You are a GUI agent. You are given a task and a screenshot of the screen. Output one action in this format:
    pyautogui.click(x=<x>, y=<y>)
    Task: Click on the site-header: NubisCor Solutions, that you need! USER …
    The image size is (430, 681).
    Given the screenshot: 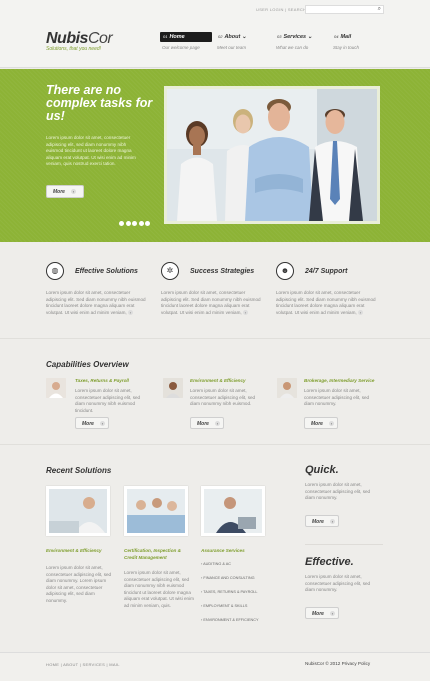 What is the action you would take?
    pyautogui.click(x=215, y=34)
    